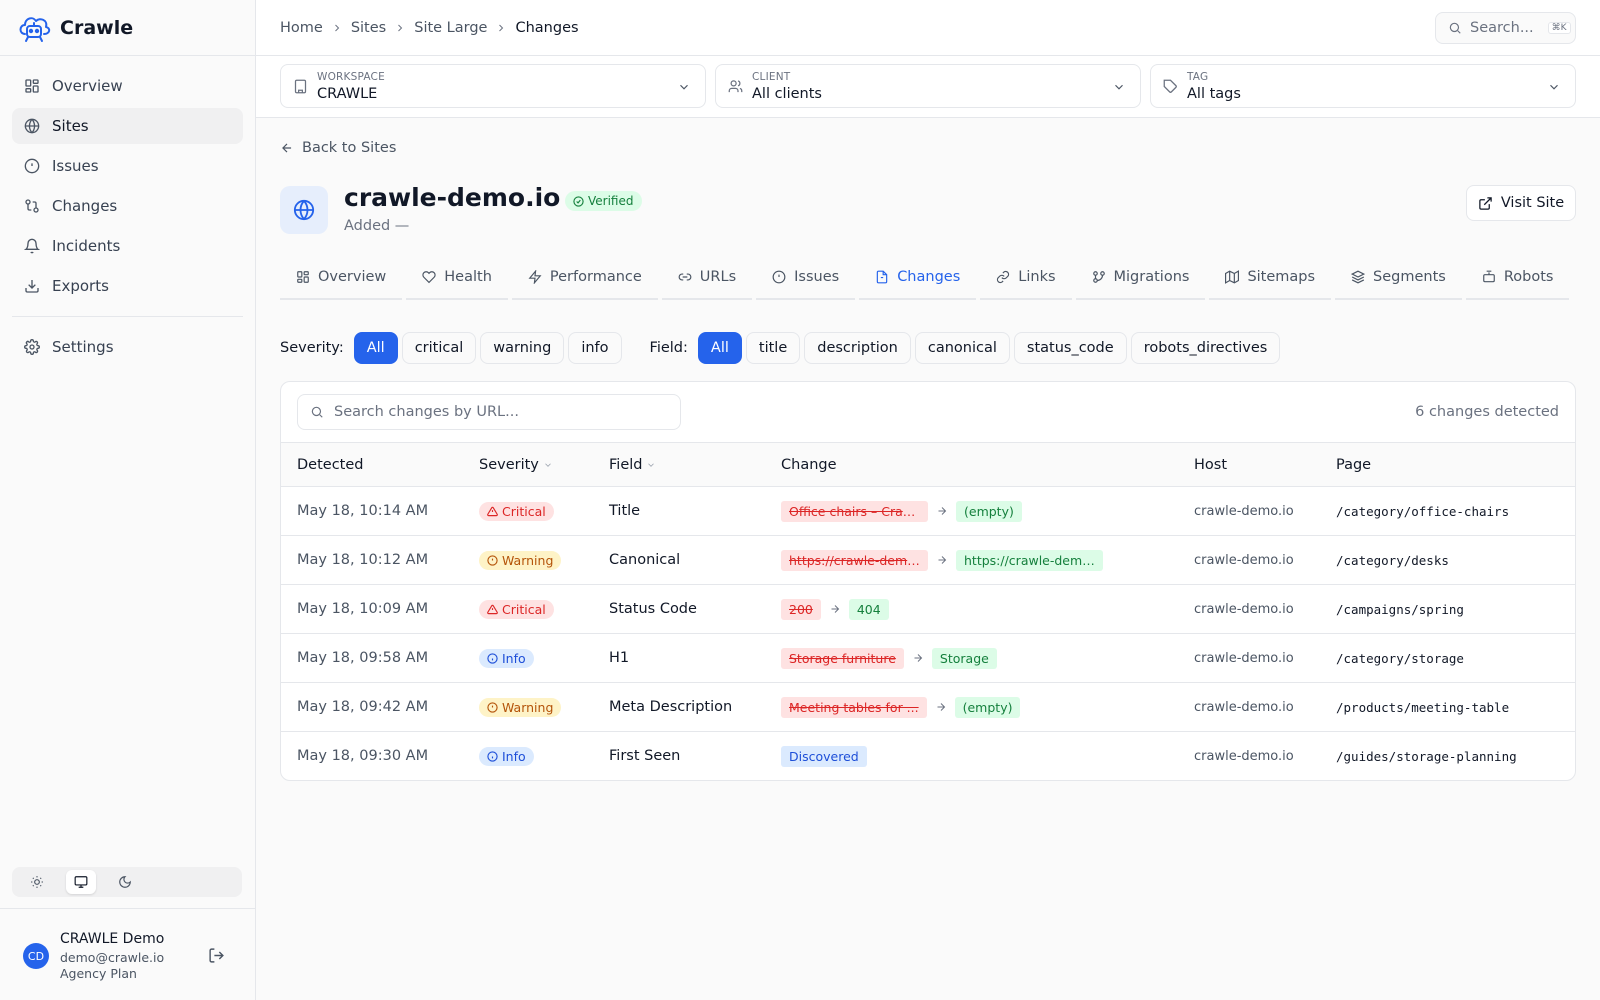  What do you see at coordinates (1170, 86) in the screenshot?
I see `tag-icon` at bounding box center [1170, 86].